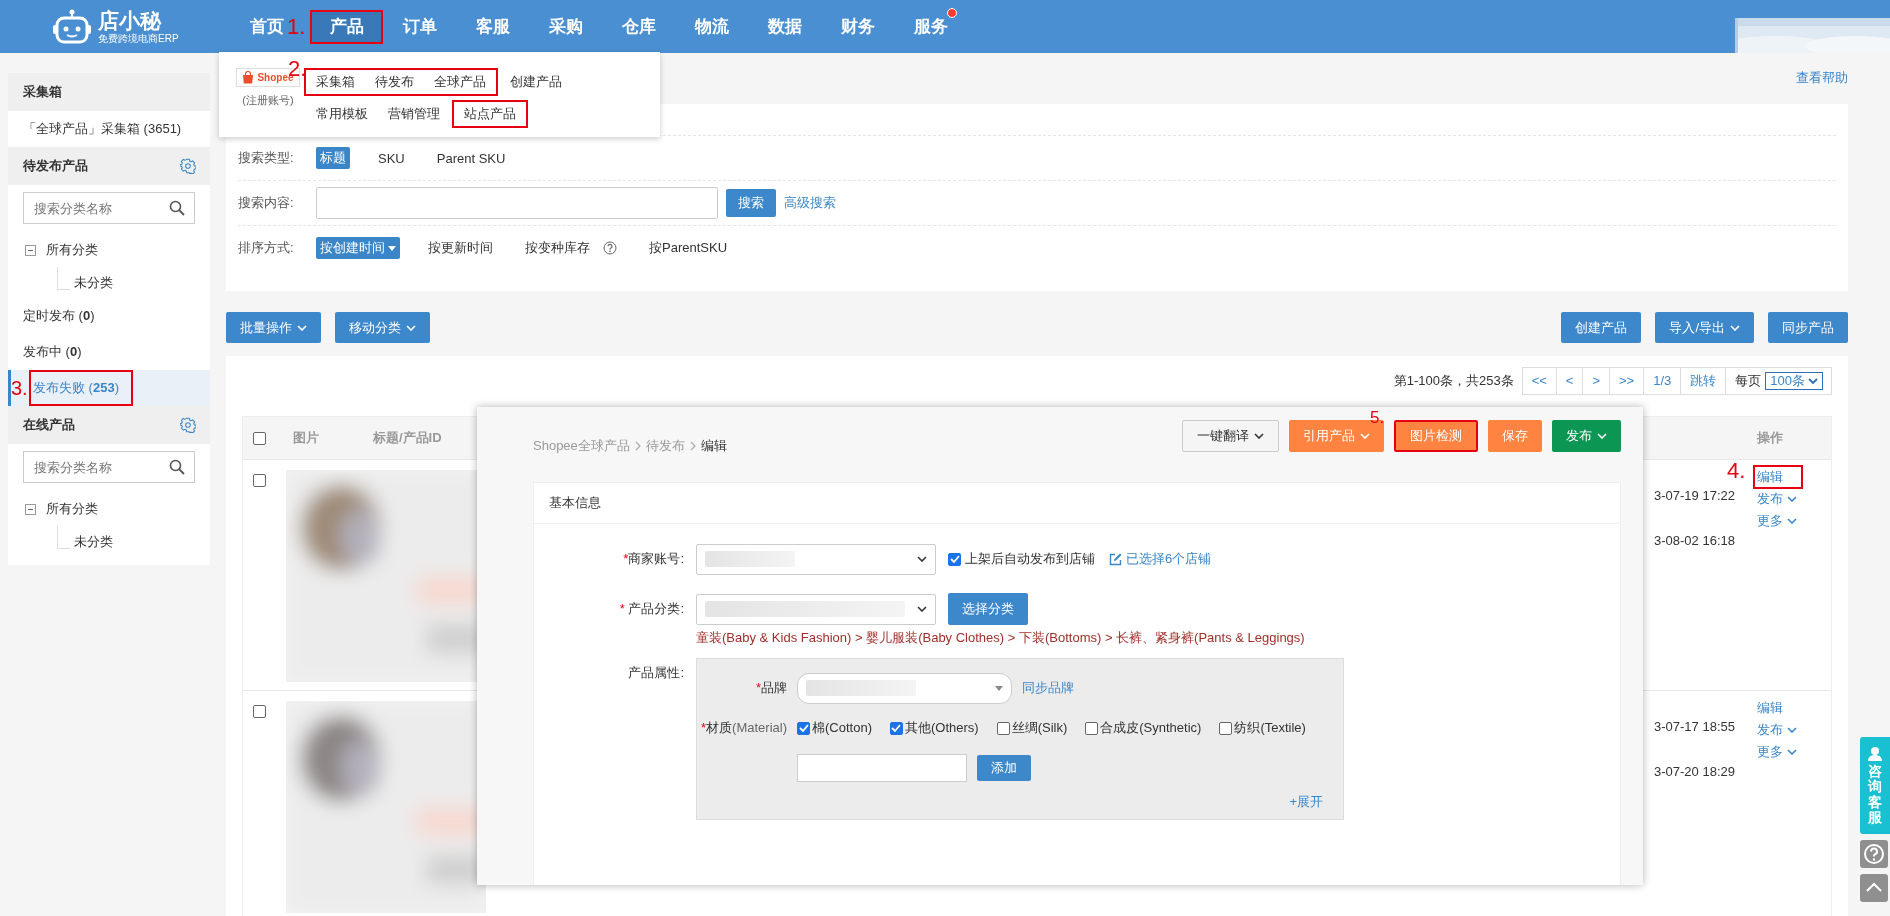  Describe the element at coordinates (1663, 381) in the screenshot. I see `page-button: 1/3` at that location.